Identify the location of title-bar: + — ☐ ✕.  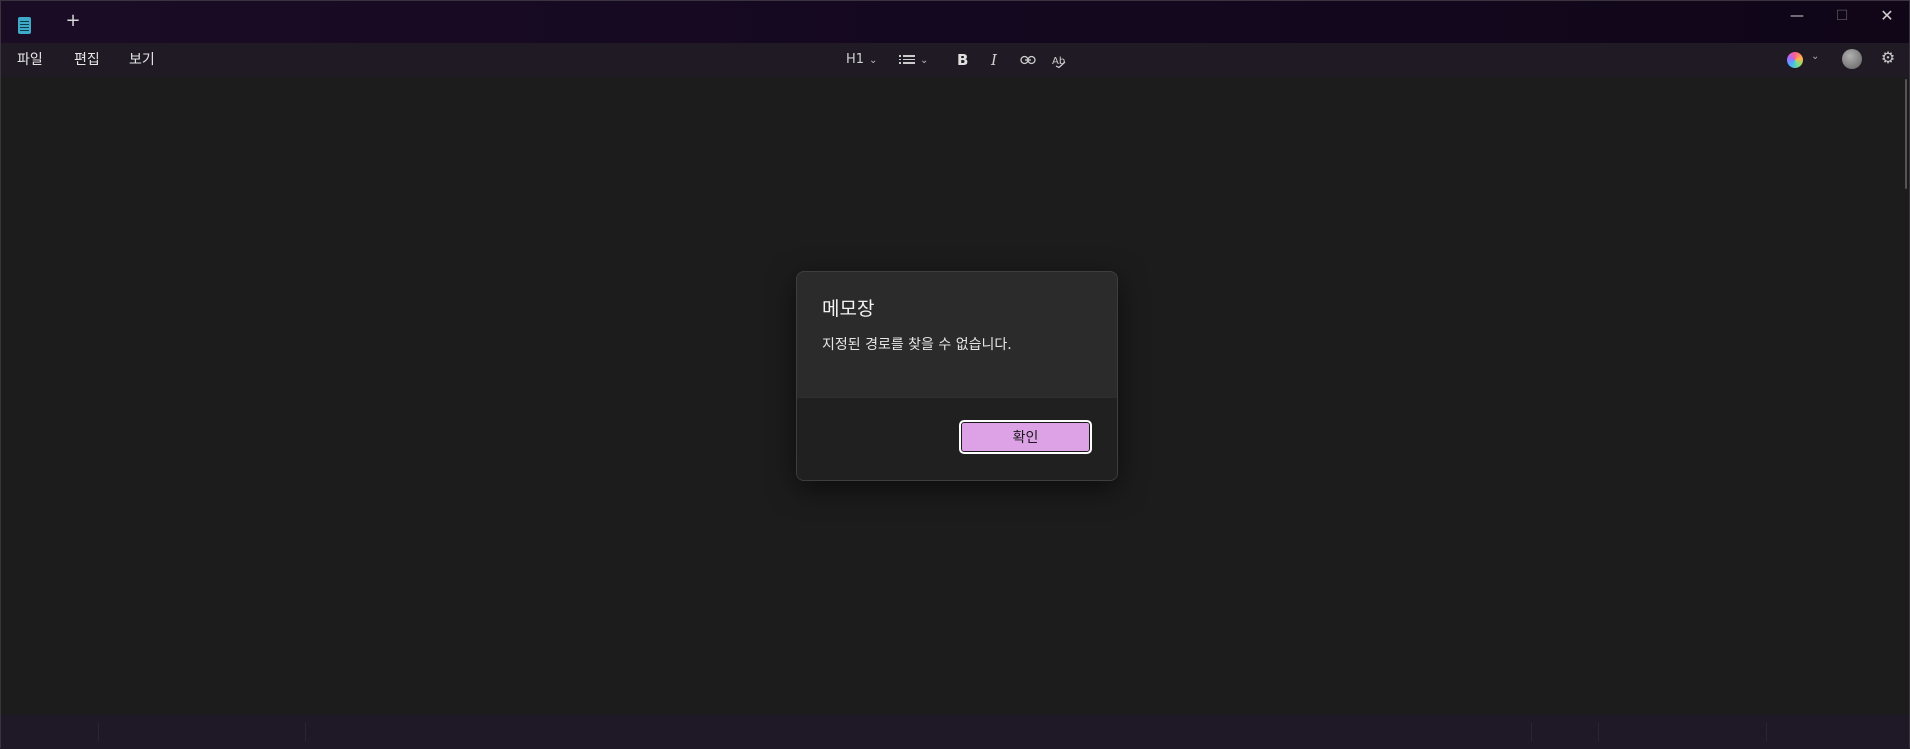
(955, 22).